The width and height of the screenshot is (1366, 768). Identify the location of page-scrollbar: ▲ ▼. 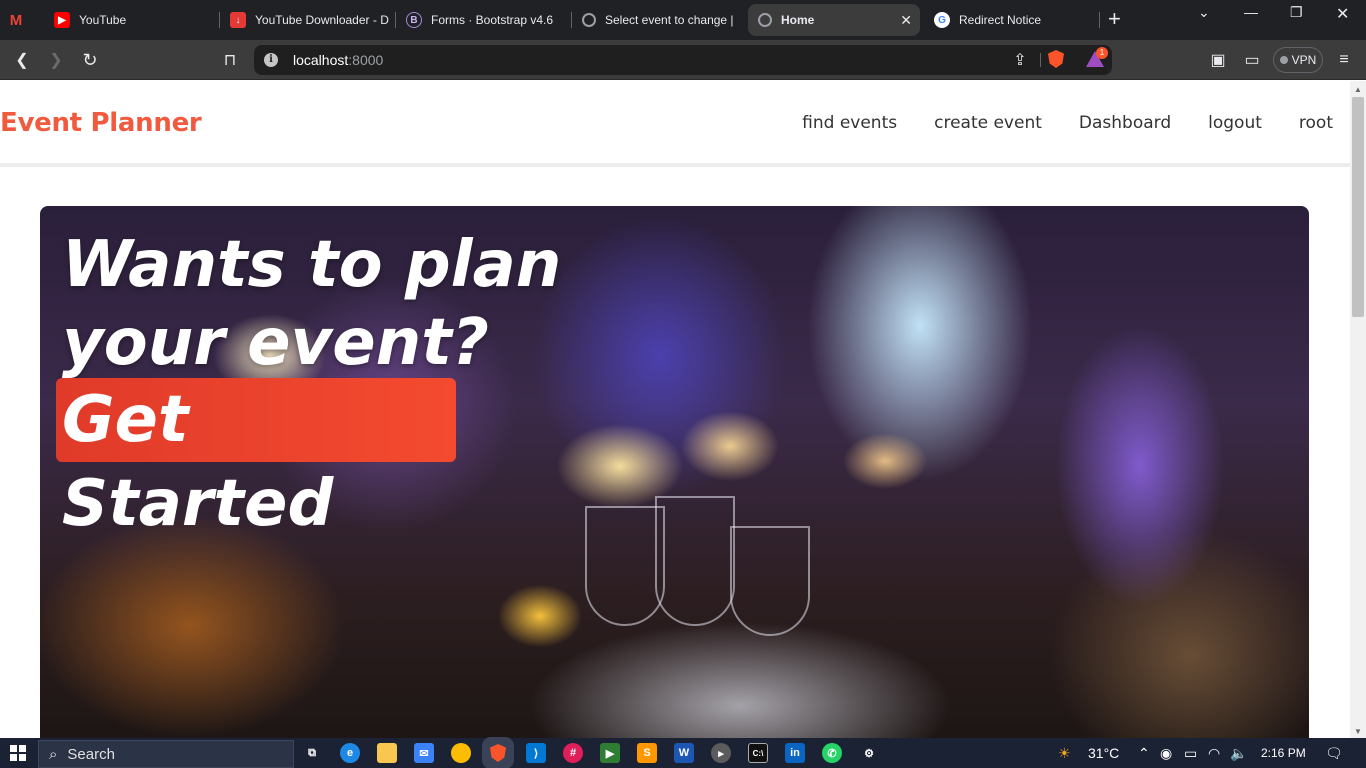
(1358, 409).